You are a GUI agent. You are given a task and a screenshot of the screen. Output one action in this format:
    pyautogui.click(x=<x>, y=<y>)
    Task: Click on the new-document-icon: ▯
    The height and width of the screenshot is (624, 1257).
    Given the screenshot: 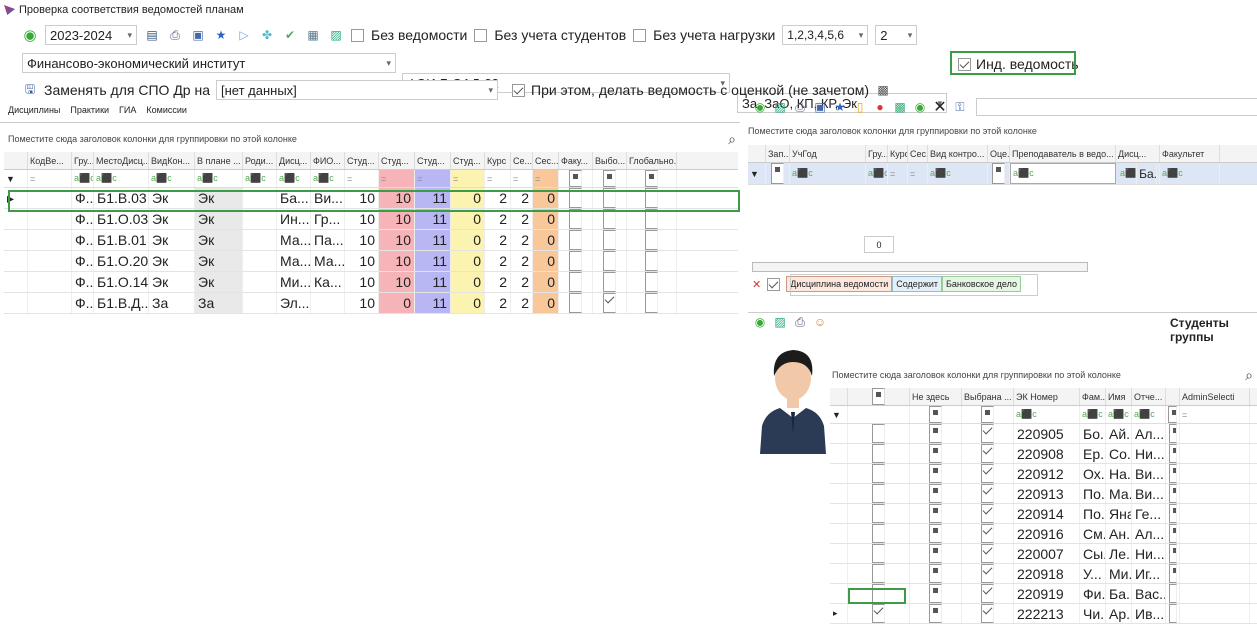 What is the action you would take?
    pyautogui.click(x=860, y=107)
    